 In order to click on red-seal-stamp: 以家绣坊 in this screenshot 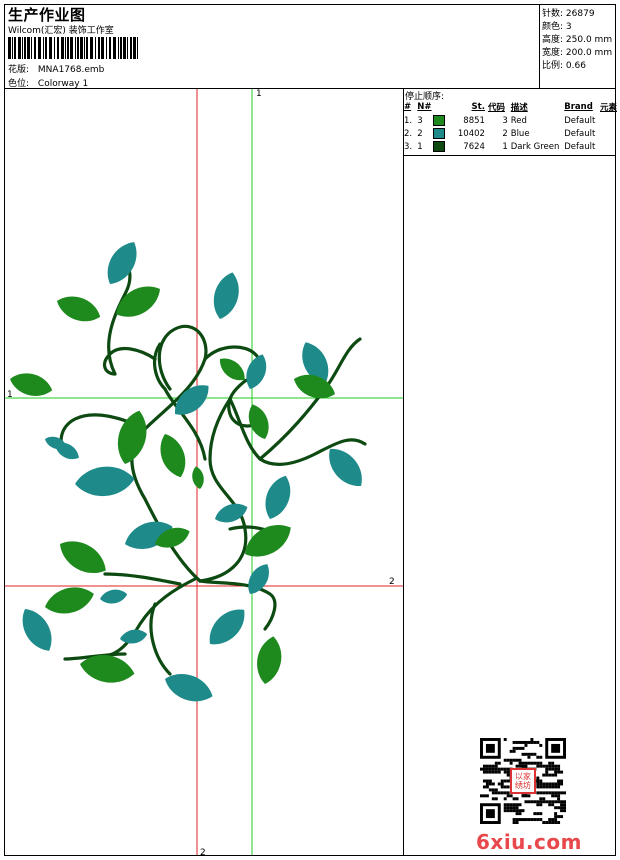, I will do `click(523, 781)`.